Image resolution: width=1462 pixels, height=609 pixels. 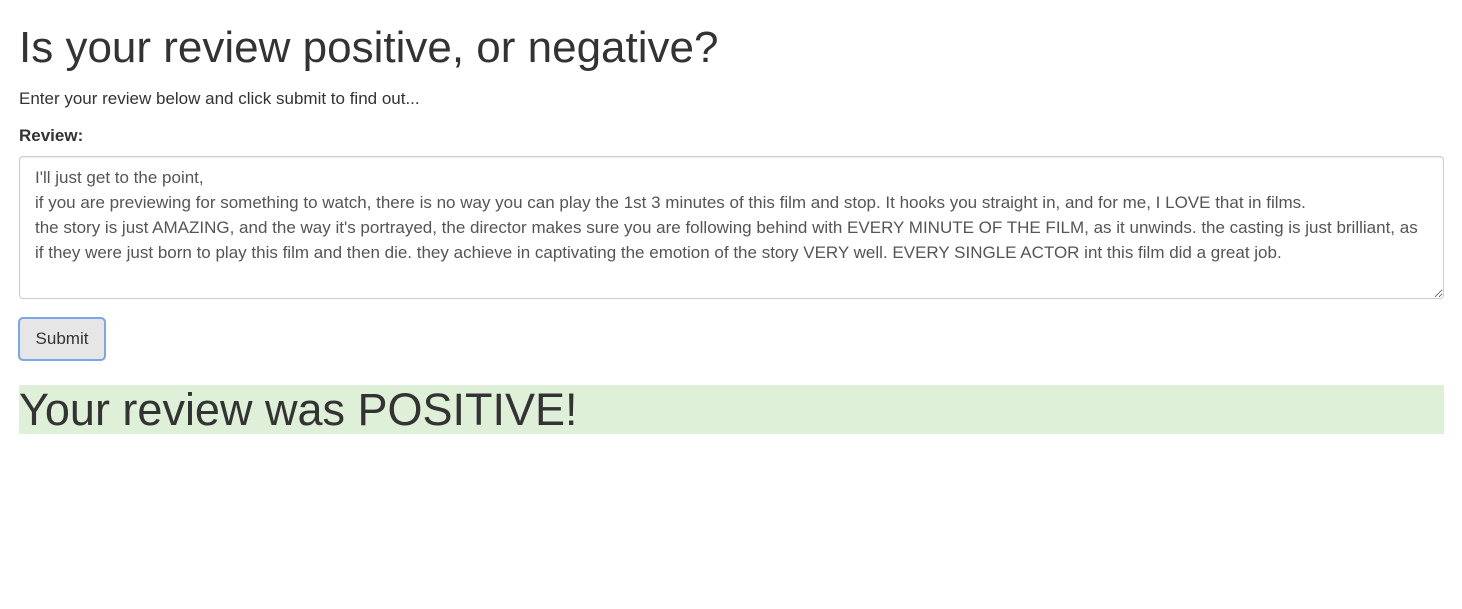 I want to click on result-text: Your review was POSITIVE!, so click(x=298, y=409).